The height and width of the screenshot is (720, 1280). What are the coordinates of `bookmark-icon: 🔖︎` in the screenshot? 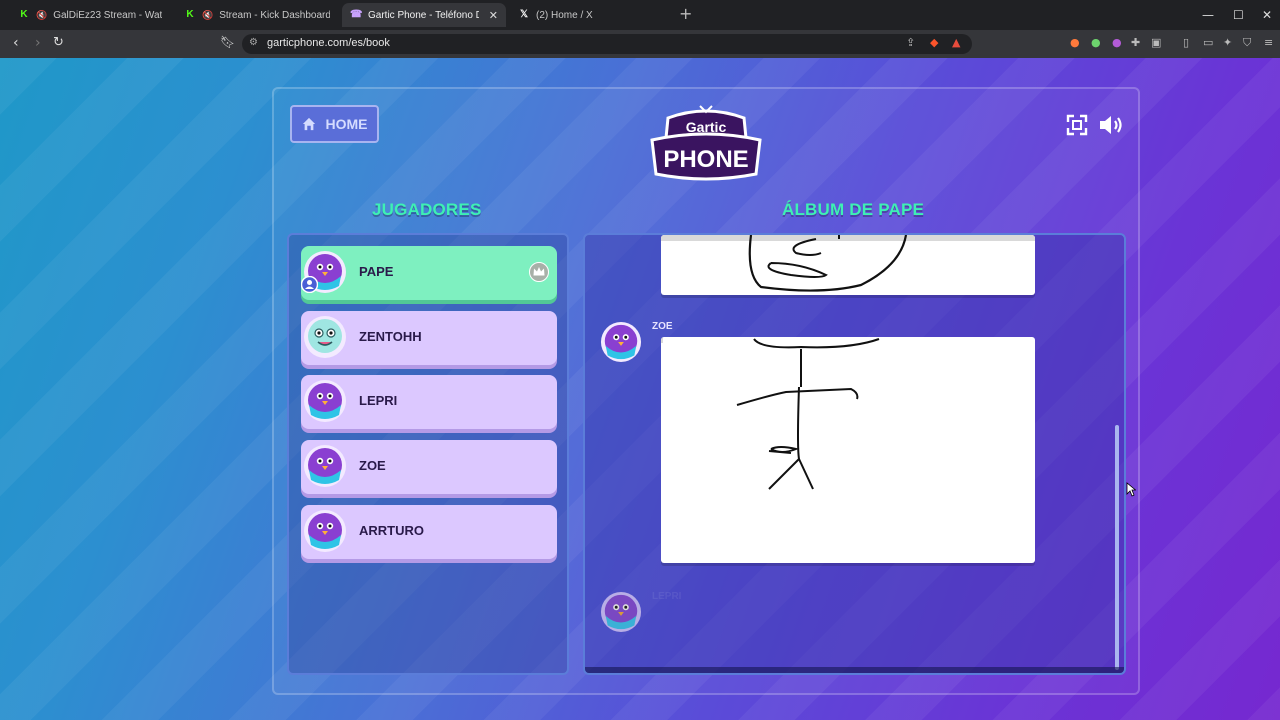 It's located at (227, 42).